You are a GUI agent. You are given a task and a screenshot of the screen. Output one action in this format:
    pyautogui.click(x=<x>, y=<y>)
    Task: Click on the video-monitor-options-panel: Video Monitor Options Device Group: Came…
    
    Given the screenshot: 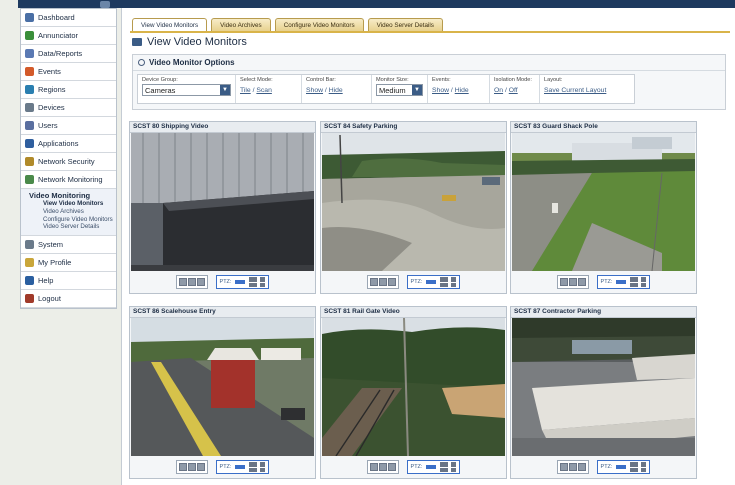 What is the action you would take?
    pyautogui.click(x=429, y=82)
    